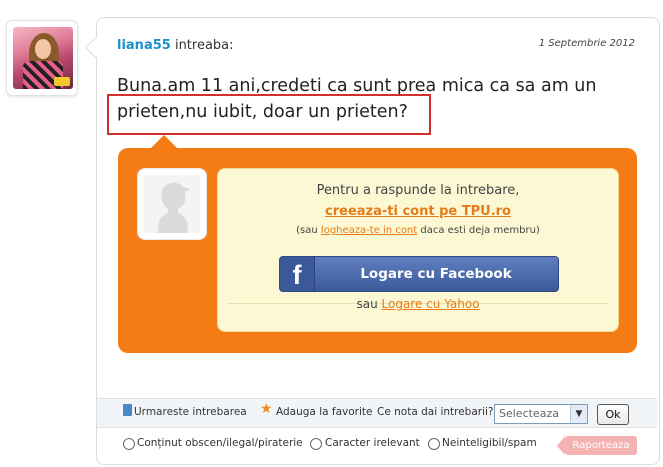 This screenshot has width=663, height=467. Describe the element at coordinates (529, 413) in the screenshot. I see `rating-select-value: Selecteaza` at that location.